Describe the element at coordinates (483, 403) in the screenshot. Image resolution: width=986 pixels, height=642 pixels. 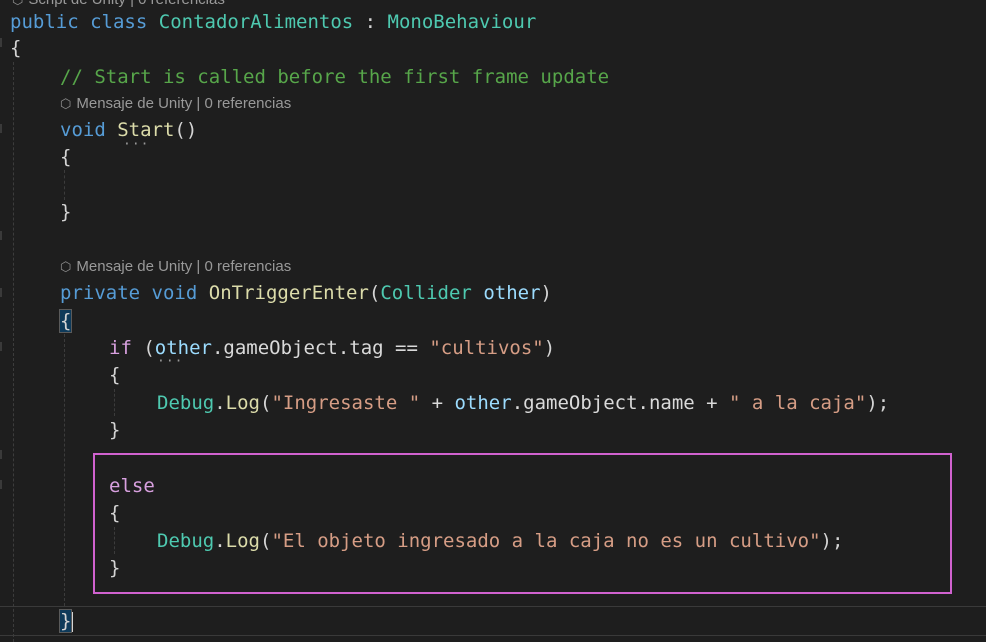
I see `variable-other: other` at that location.